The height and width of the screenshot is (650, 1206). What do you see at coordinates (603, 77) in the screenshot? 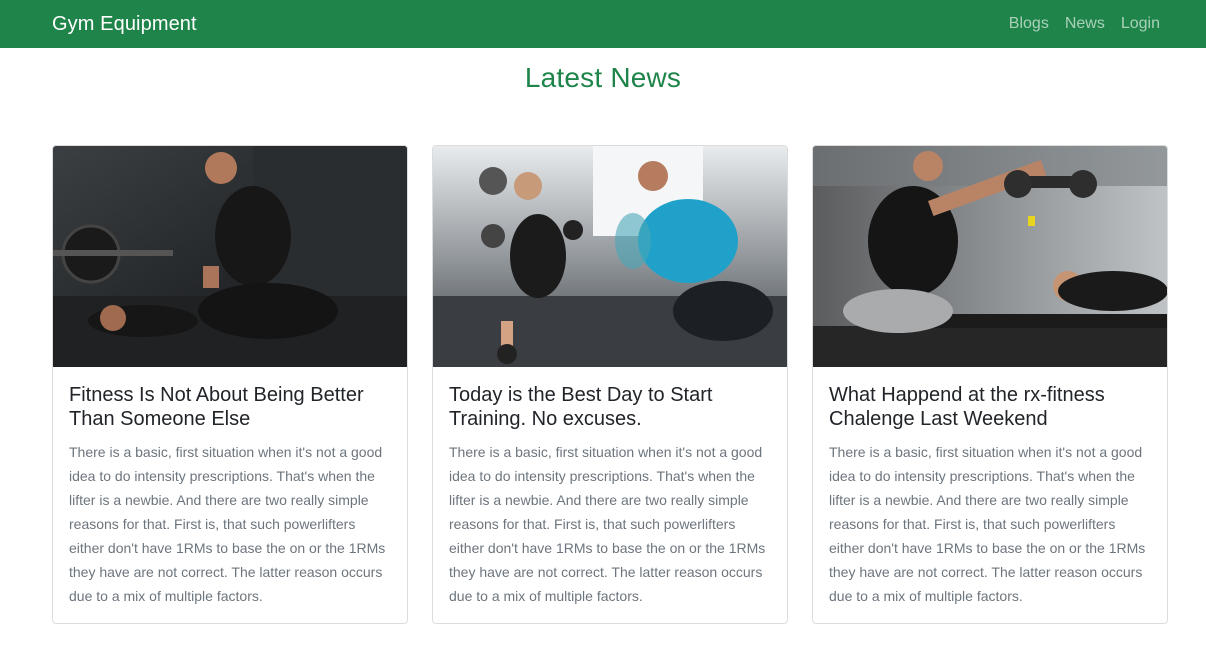
I see `section-title: Latest News` at bounding box center [603, 77].